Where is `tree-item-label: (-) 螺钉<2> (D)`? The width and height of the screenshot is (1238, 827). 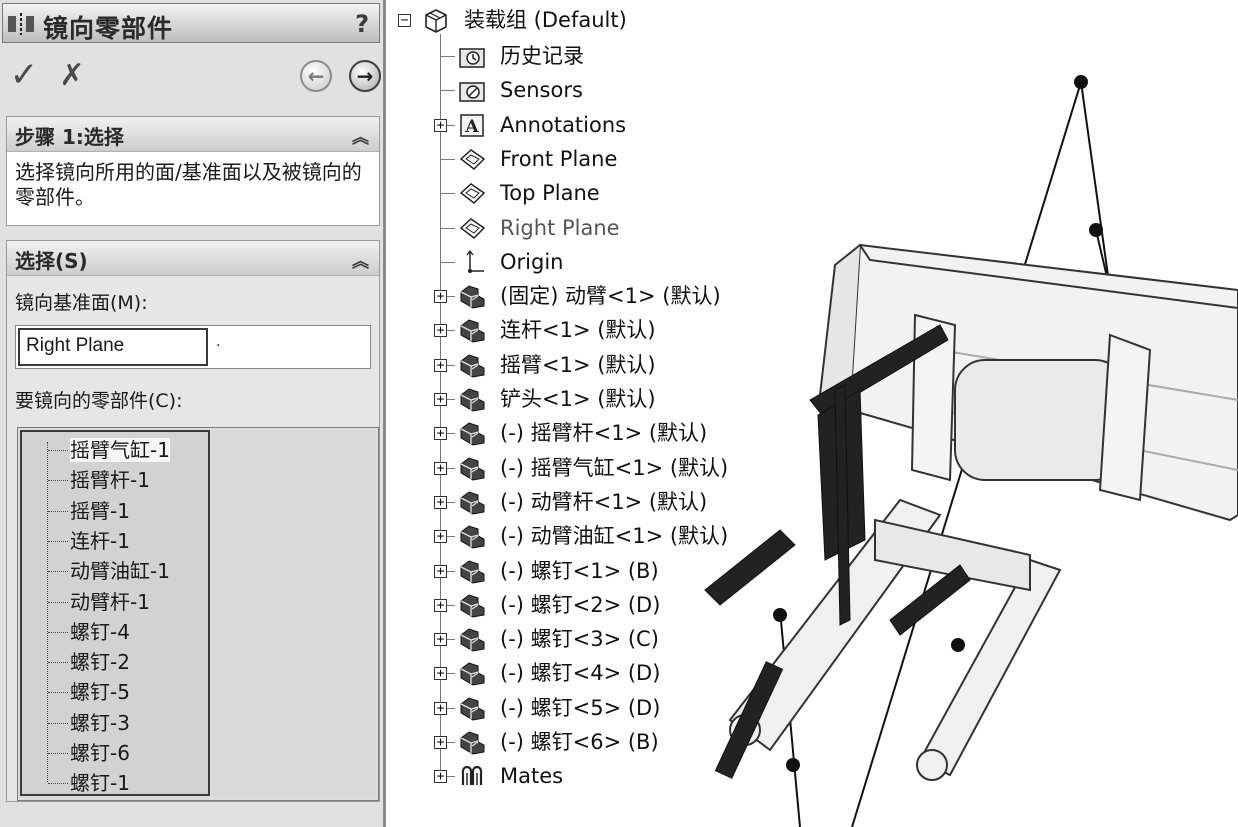
tree-item-label: (-) 螺钉<2> (D) is located at coordinates (580, 604).